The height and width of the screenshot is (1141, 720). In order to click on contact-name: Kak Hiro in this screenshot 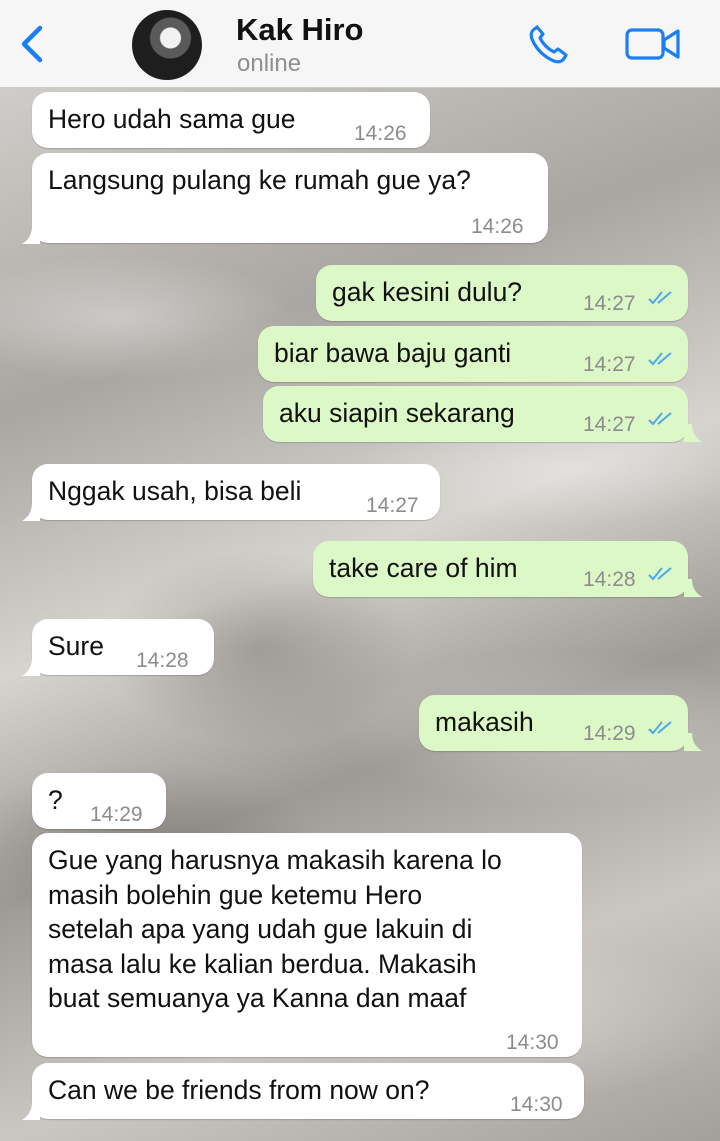, I will do `click(299, 30)`.